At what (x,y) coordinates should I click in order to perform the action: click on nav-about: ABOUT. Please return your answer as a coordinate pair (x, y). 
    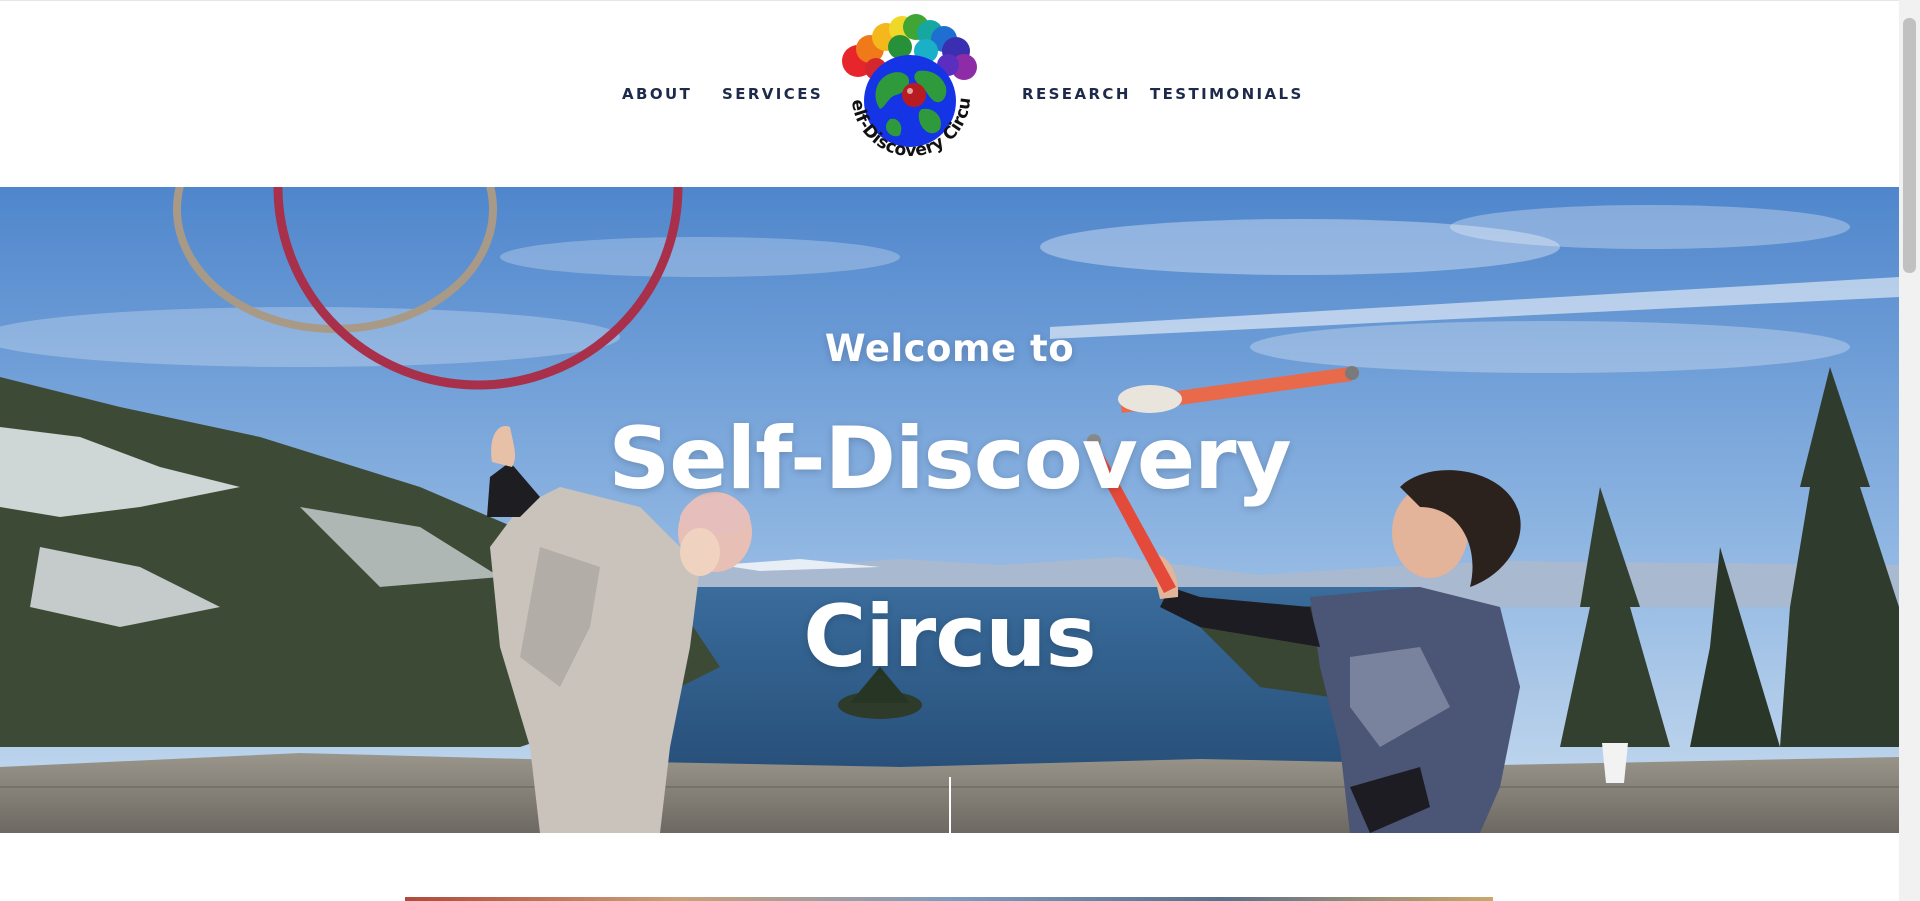
    Looking at the image, I should click on (657, 94).